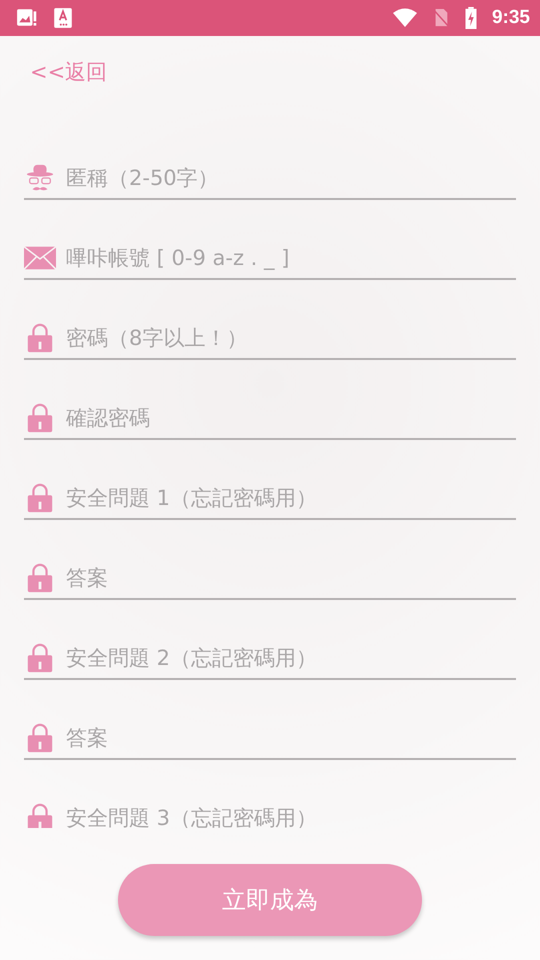  Describe the element at coordinates (291, 498) in the screenshot. I see `input-field: 安全問題 1（忘記密碼用）` at that location.